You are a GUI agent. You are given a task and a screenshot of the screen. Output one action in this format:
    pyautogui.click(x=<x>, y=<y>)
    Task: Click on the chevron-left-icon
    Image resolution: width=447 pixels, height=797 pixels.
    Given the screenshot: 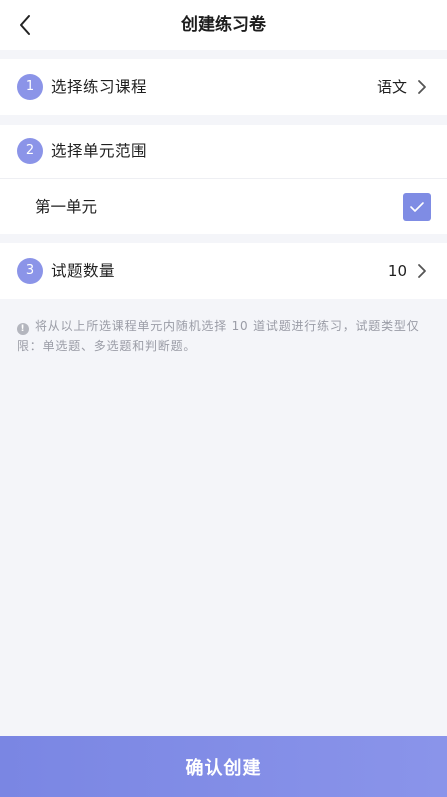 What is the action you would take?
    pyautogui.click(x=25, y=25)
    